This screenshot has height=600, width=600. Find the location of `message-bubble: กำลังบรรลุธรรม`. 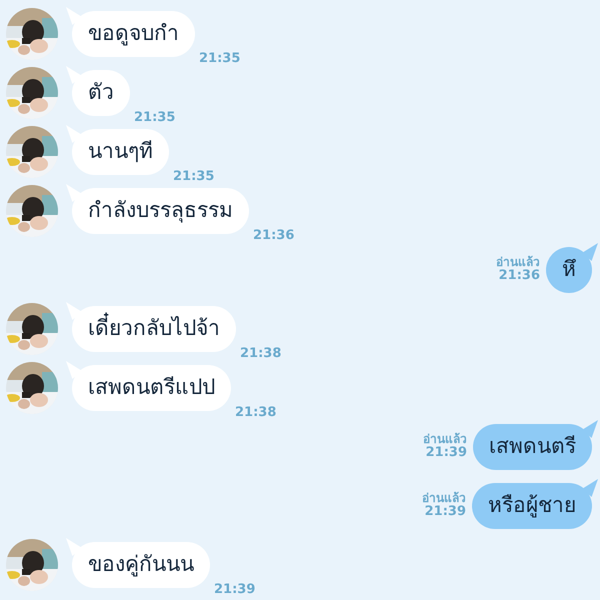

message-bubble: กำลังบรรลุธรรม is located at coordinates (160, 211).